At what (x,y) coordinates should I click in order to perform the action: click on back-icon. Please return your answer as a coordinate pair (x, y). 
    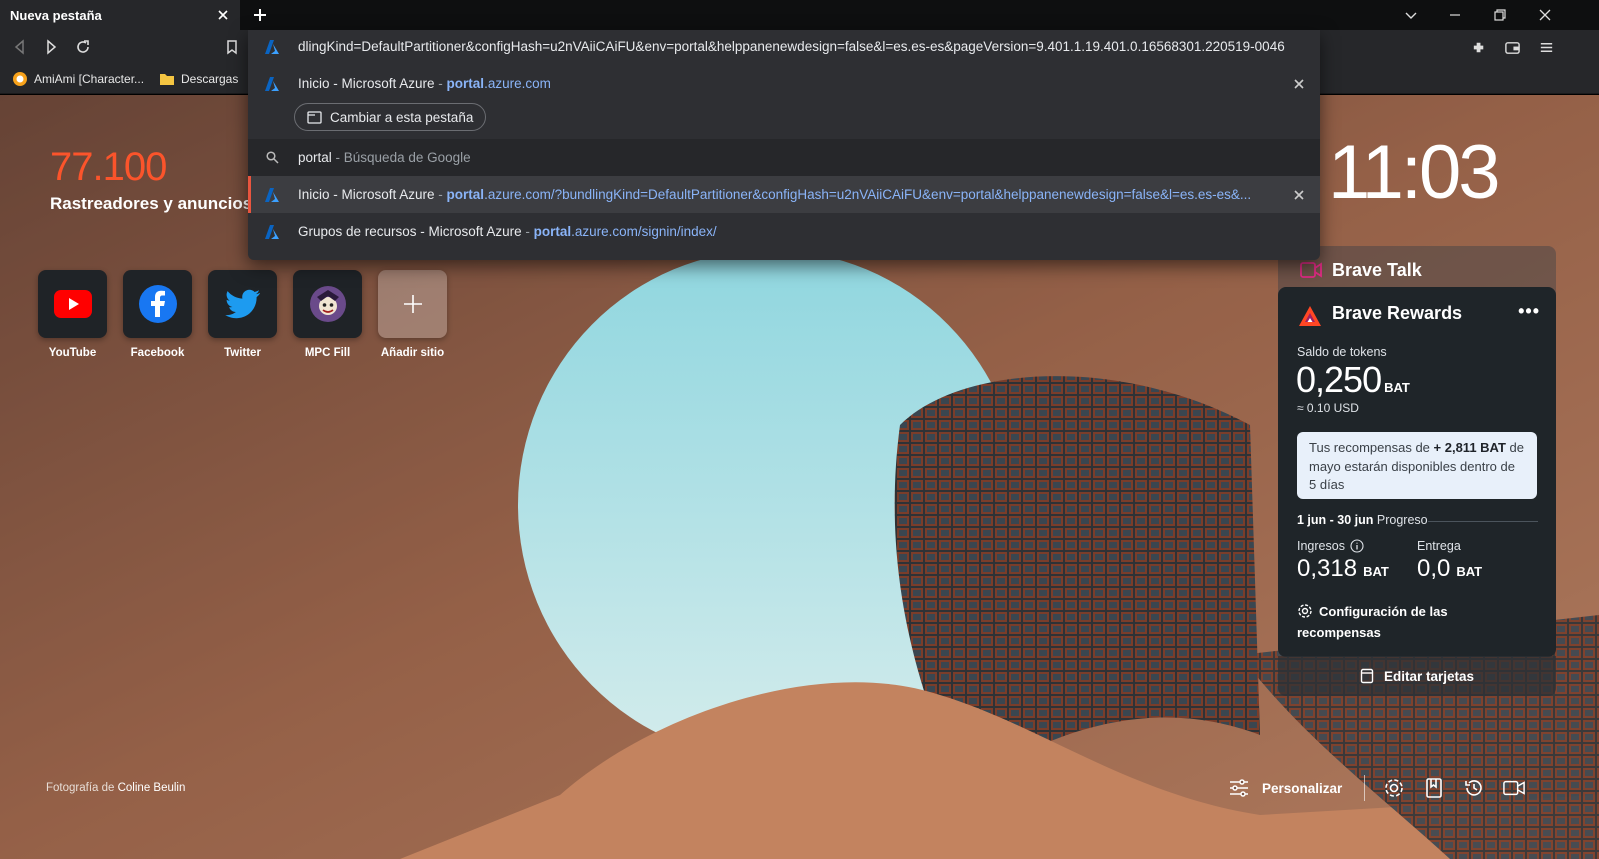
    Looking at the image, I should click on (20, 47).